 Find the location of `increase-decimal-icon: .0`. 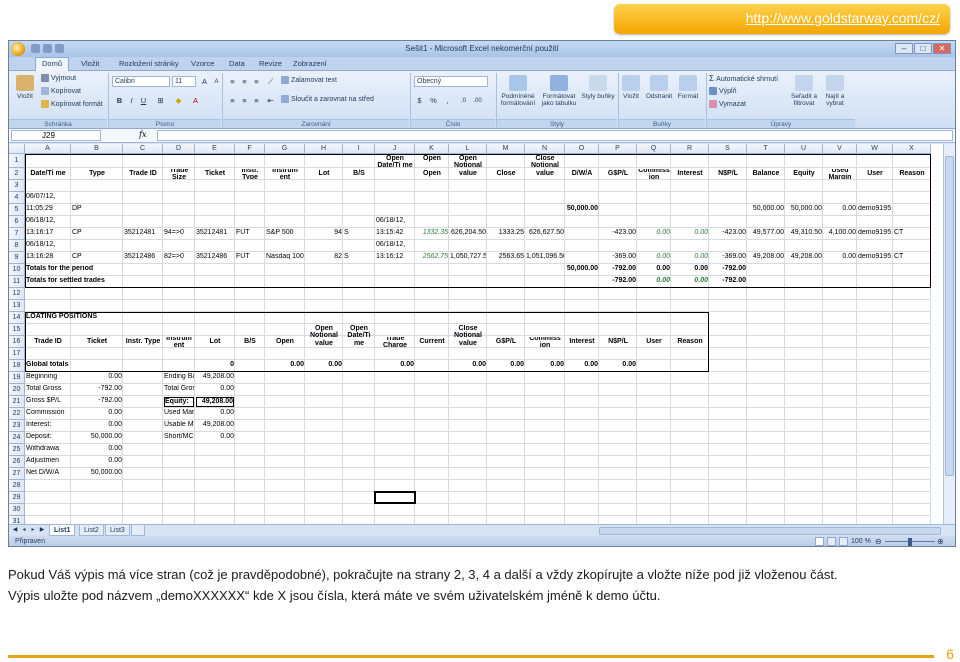

increase-decimal-icon: .0 is located at coordinates (463, 100).